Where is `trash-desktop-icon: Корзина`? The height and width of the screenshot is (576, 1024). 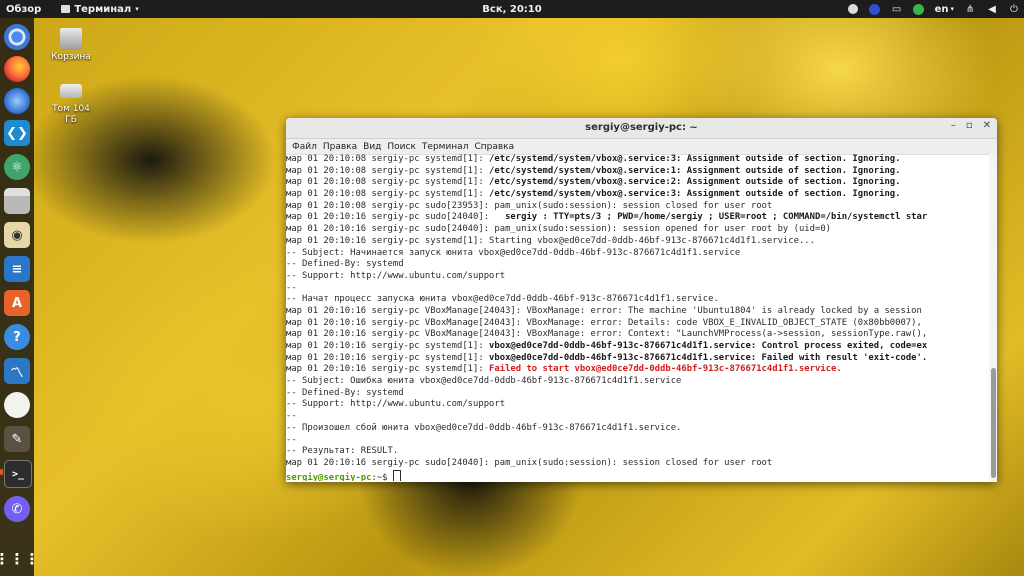
trash-desktop-icon: Корзина is located at coordinates (71, 45).